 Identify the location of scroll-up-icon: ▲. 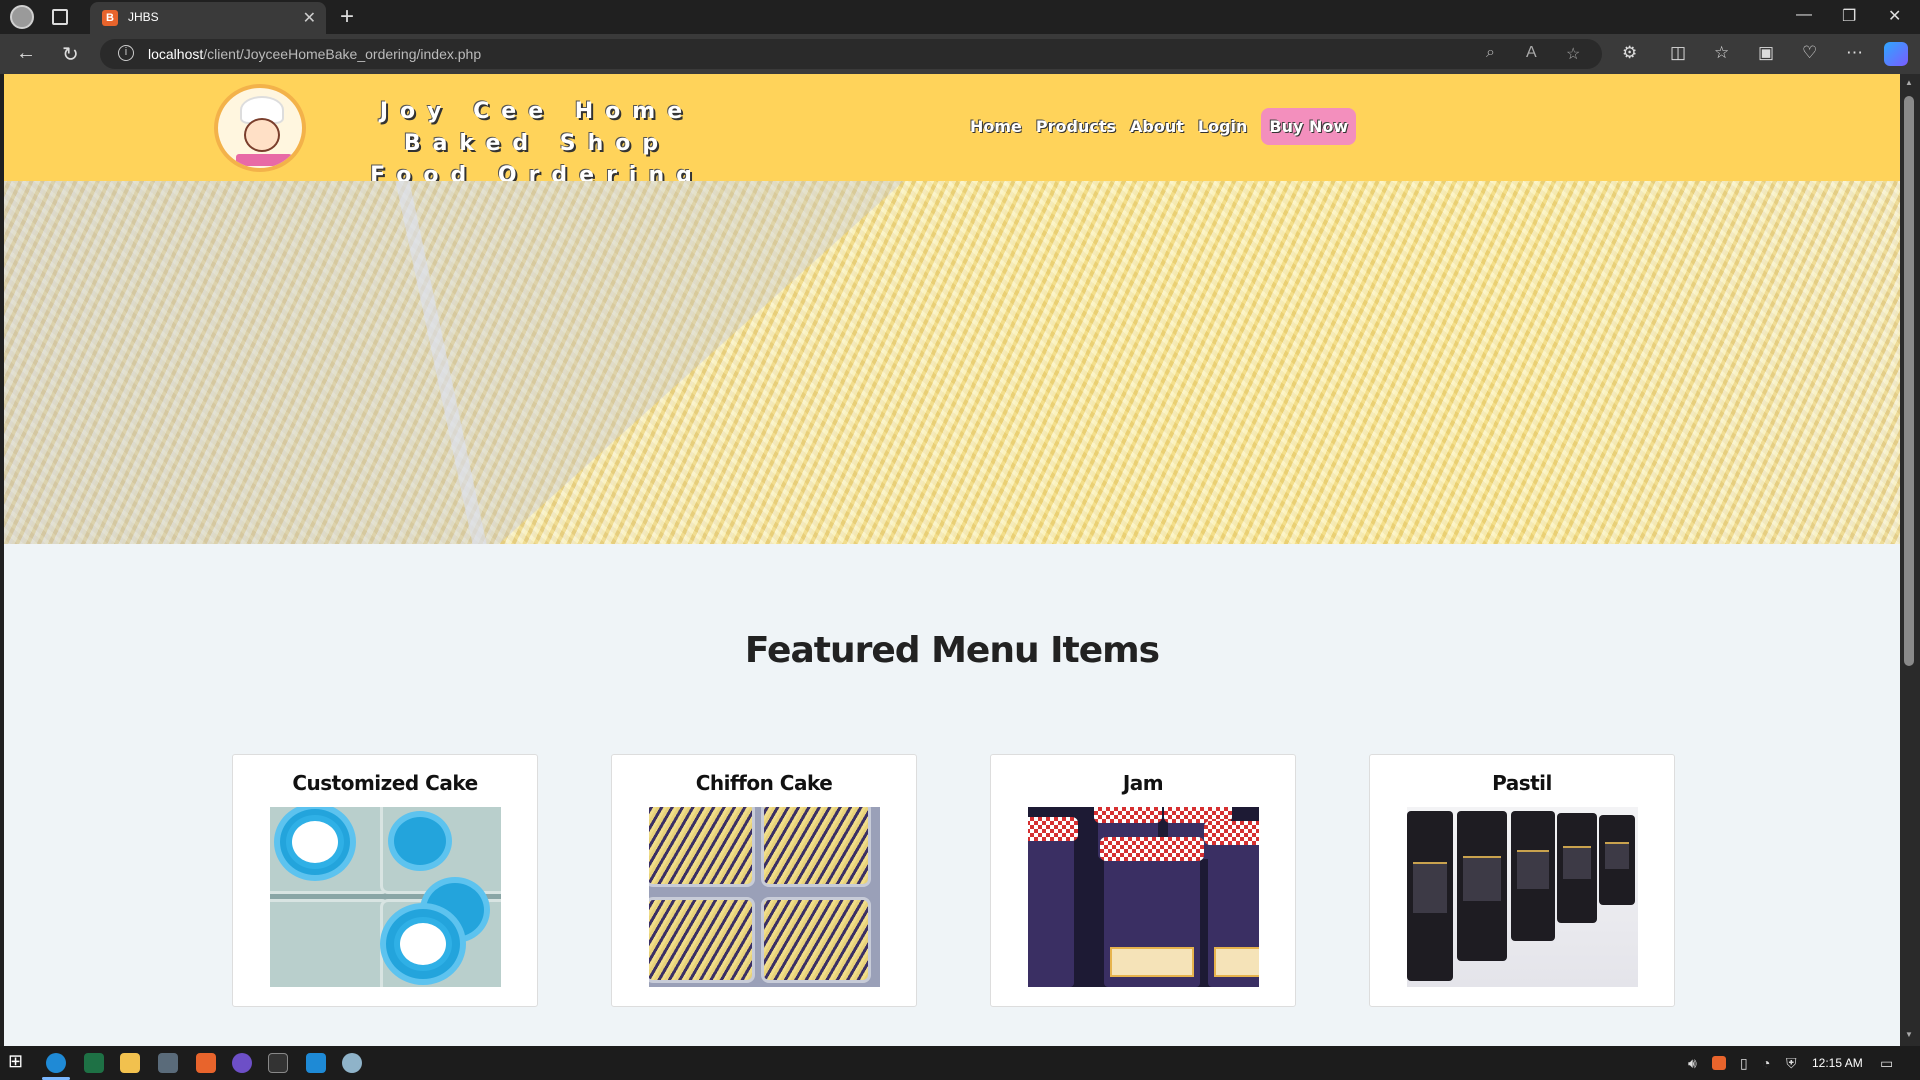
(1909, 82).